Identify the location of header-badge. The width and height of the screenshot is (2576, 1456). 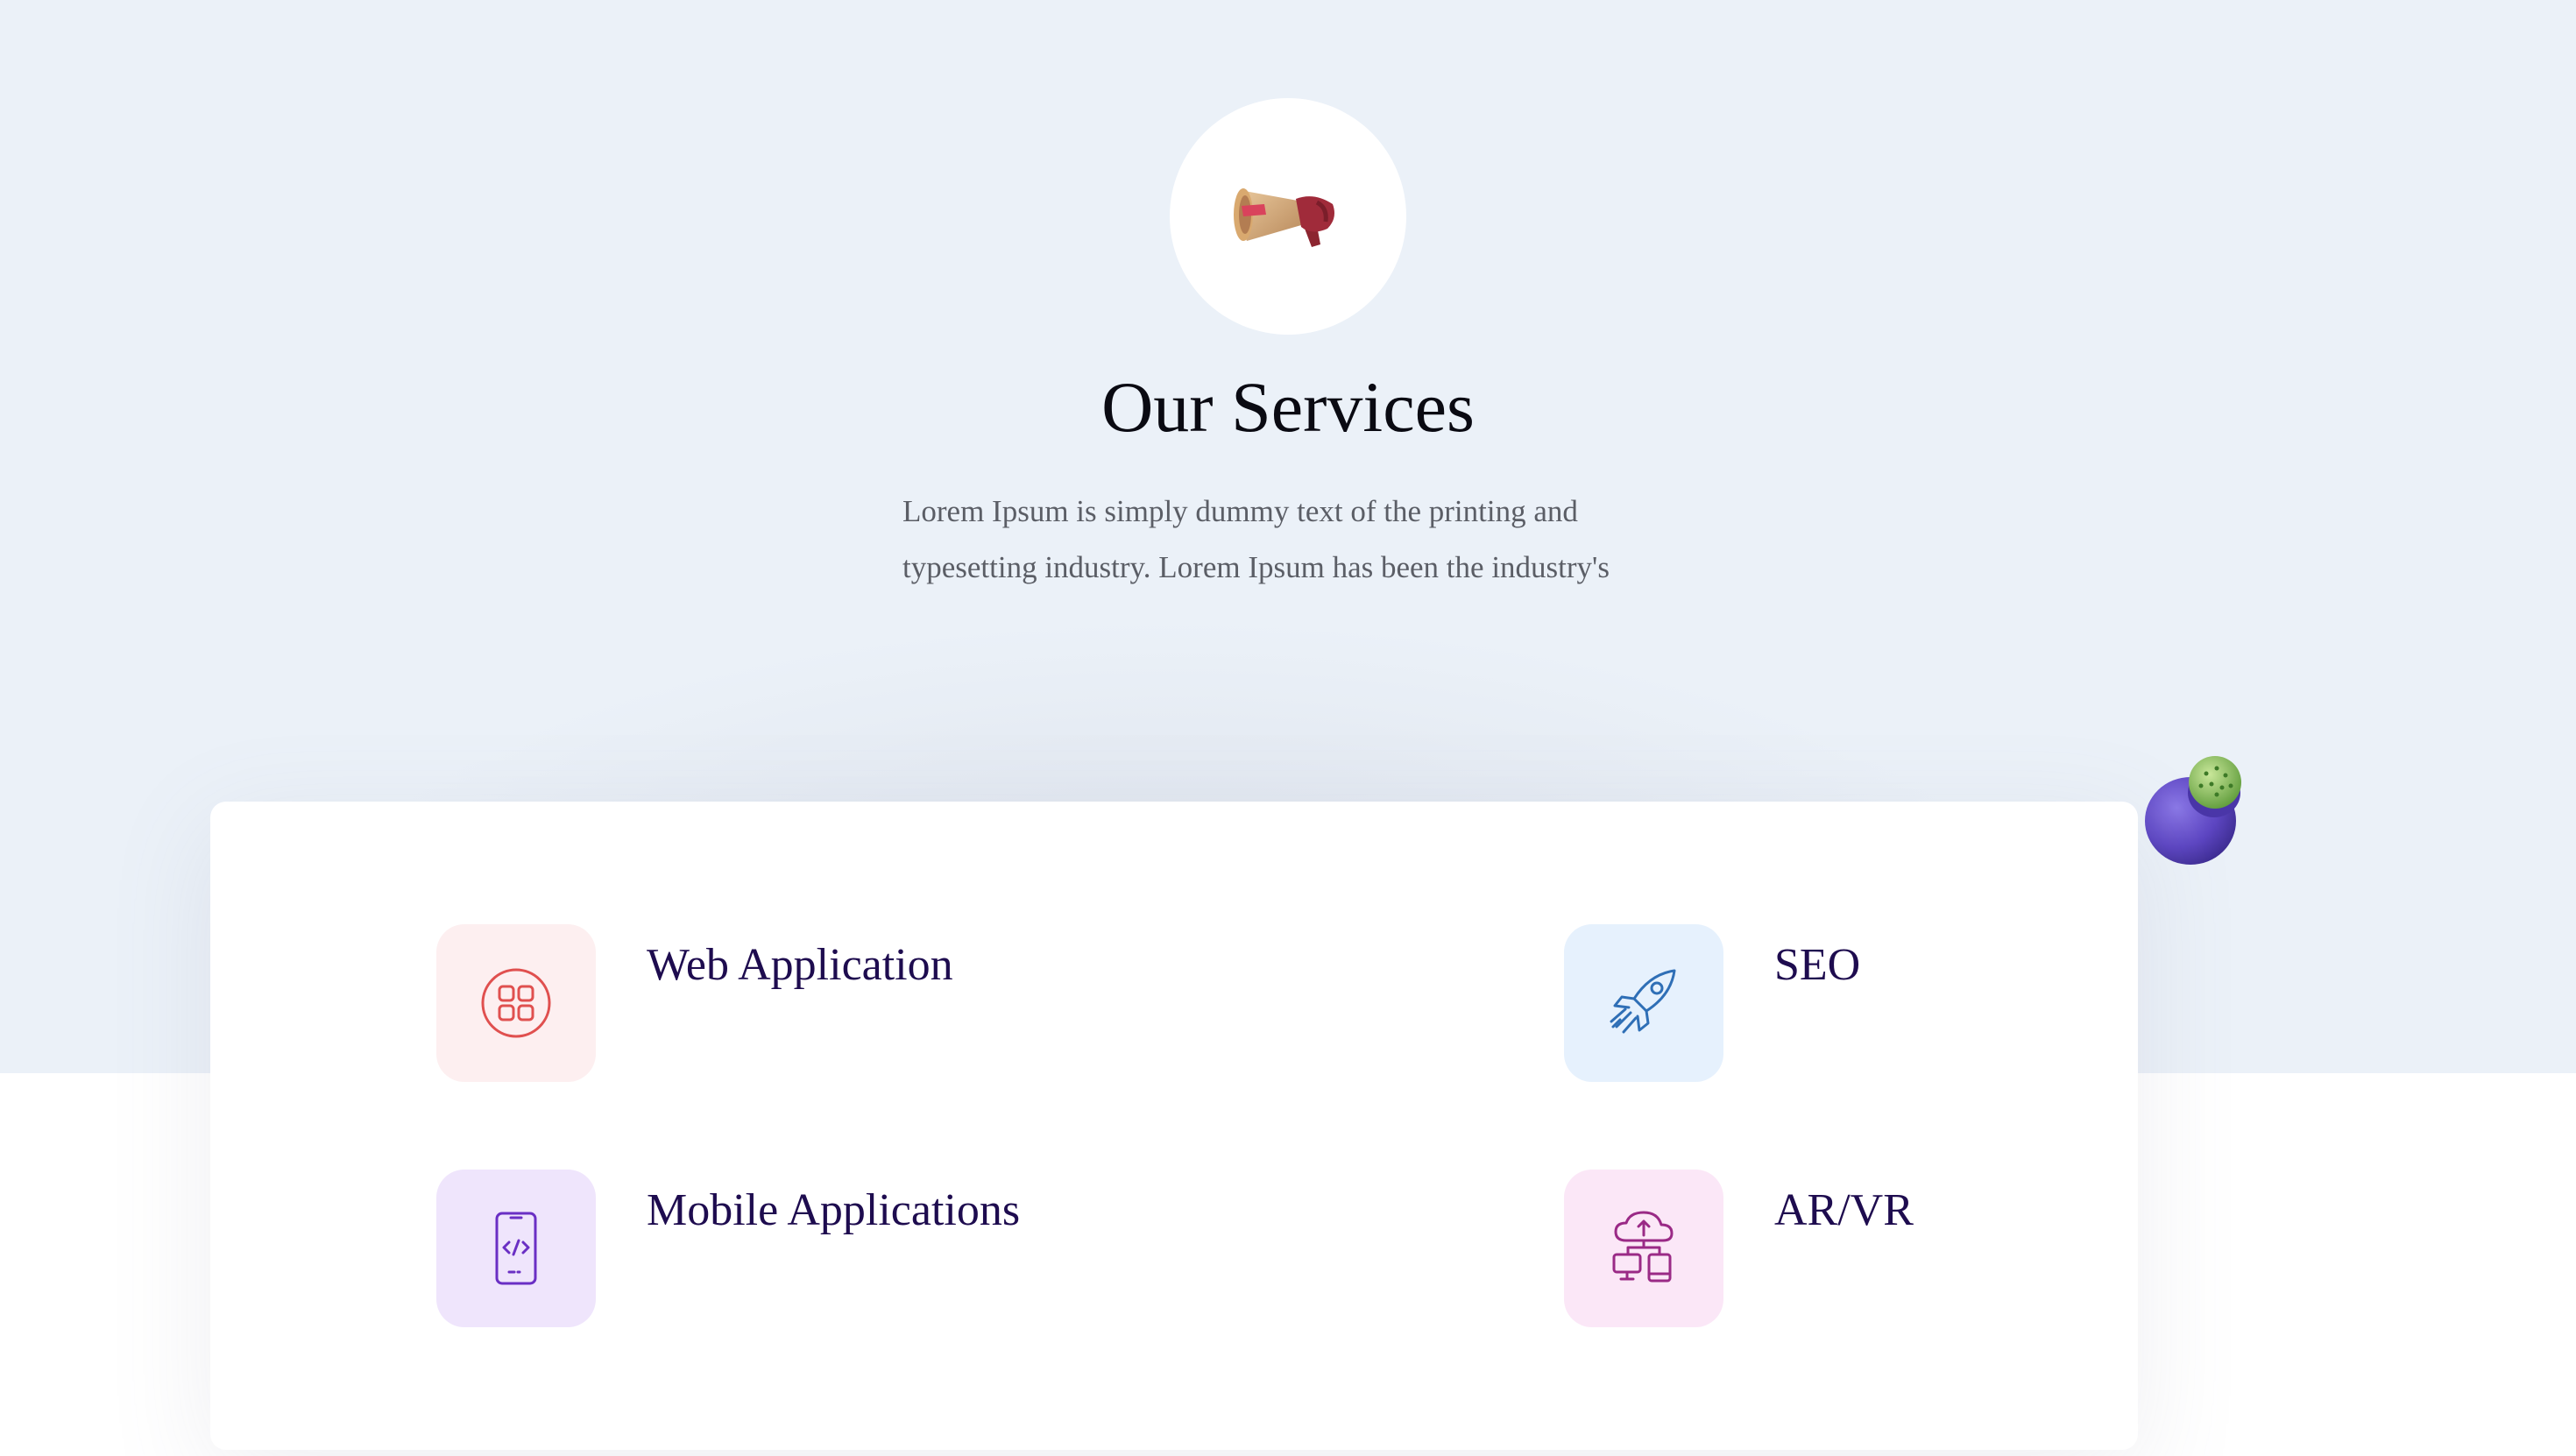
(1288, 216).